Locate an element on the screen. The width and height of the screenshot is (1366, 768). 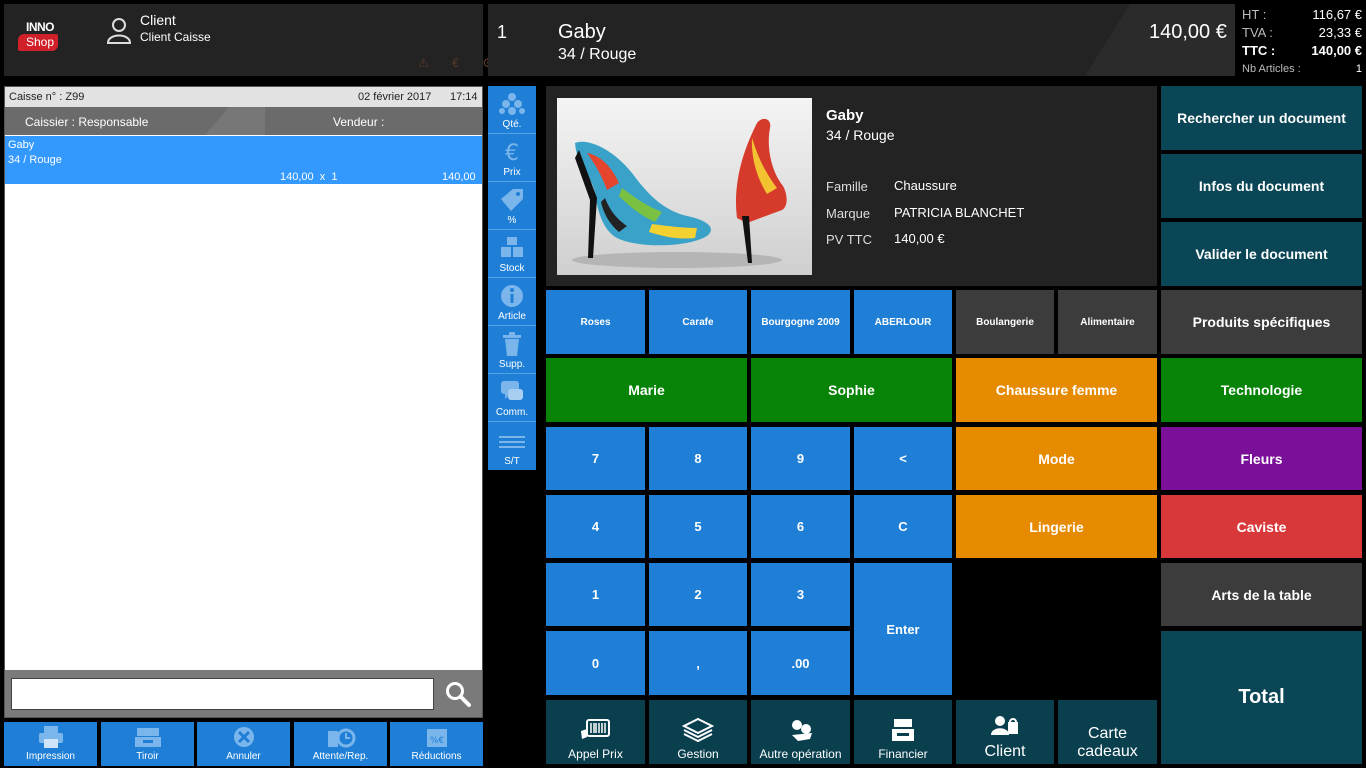
other-operation-button: Autre opération is located at coordinates (800, 732).